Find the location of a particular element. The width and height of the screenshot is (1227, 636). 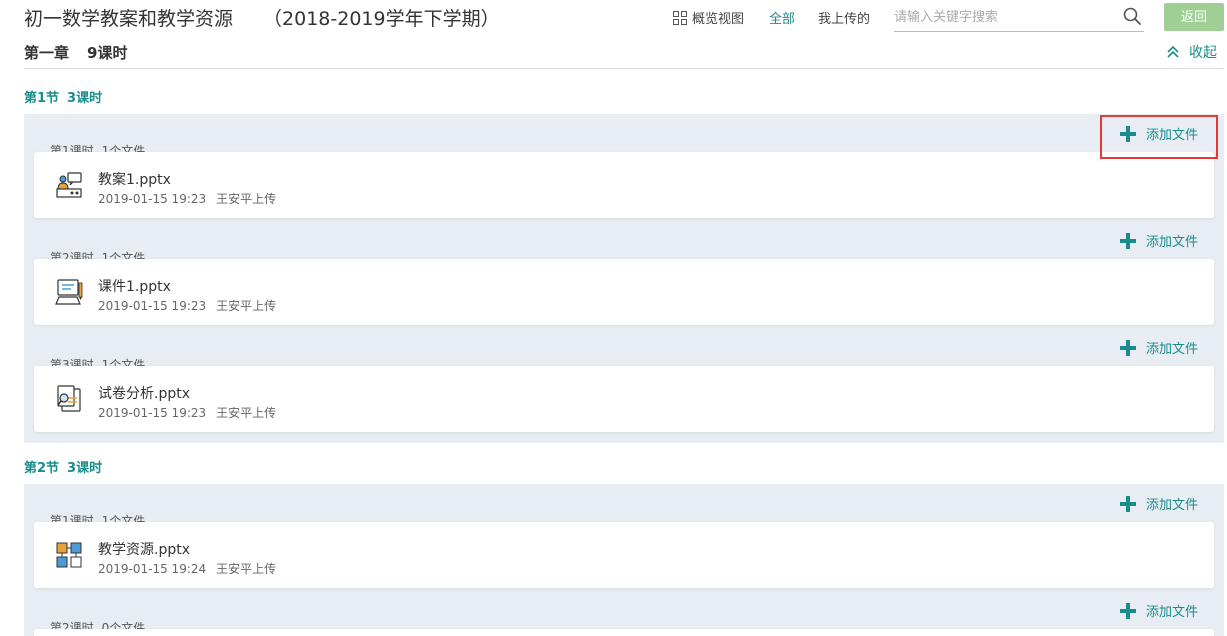

collapse-label: 收起 is located at coordinates (1203, 53).